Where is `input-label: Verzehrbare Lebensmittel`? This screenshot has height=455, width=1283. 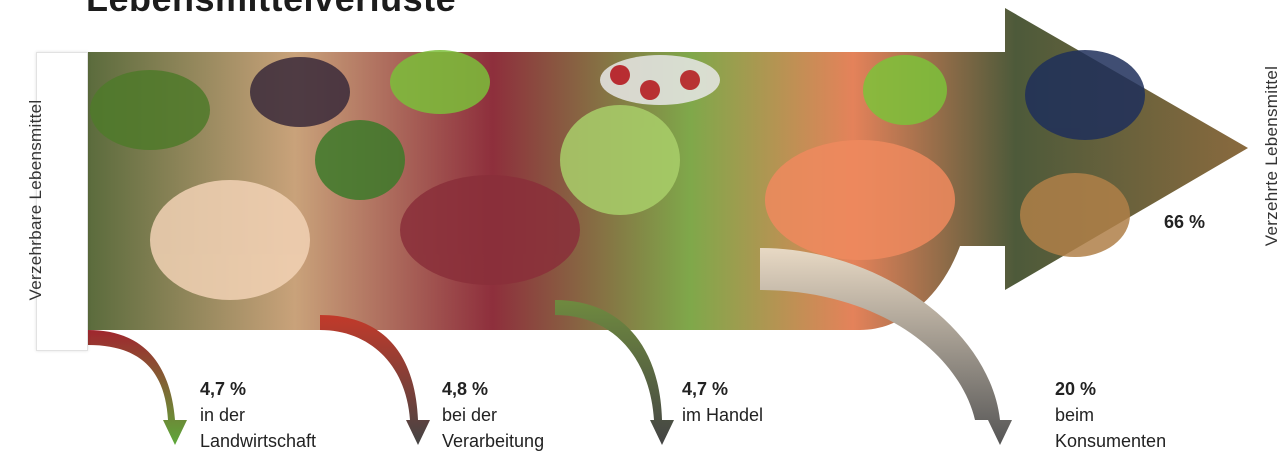
input-label: Verzehrbare Lebensmittel is located at coordinates (35, 200).